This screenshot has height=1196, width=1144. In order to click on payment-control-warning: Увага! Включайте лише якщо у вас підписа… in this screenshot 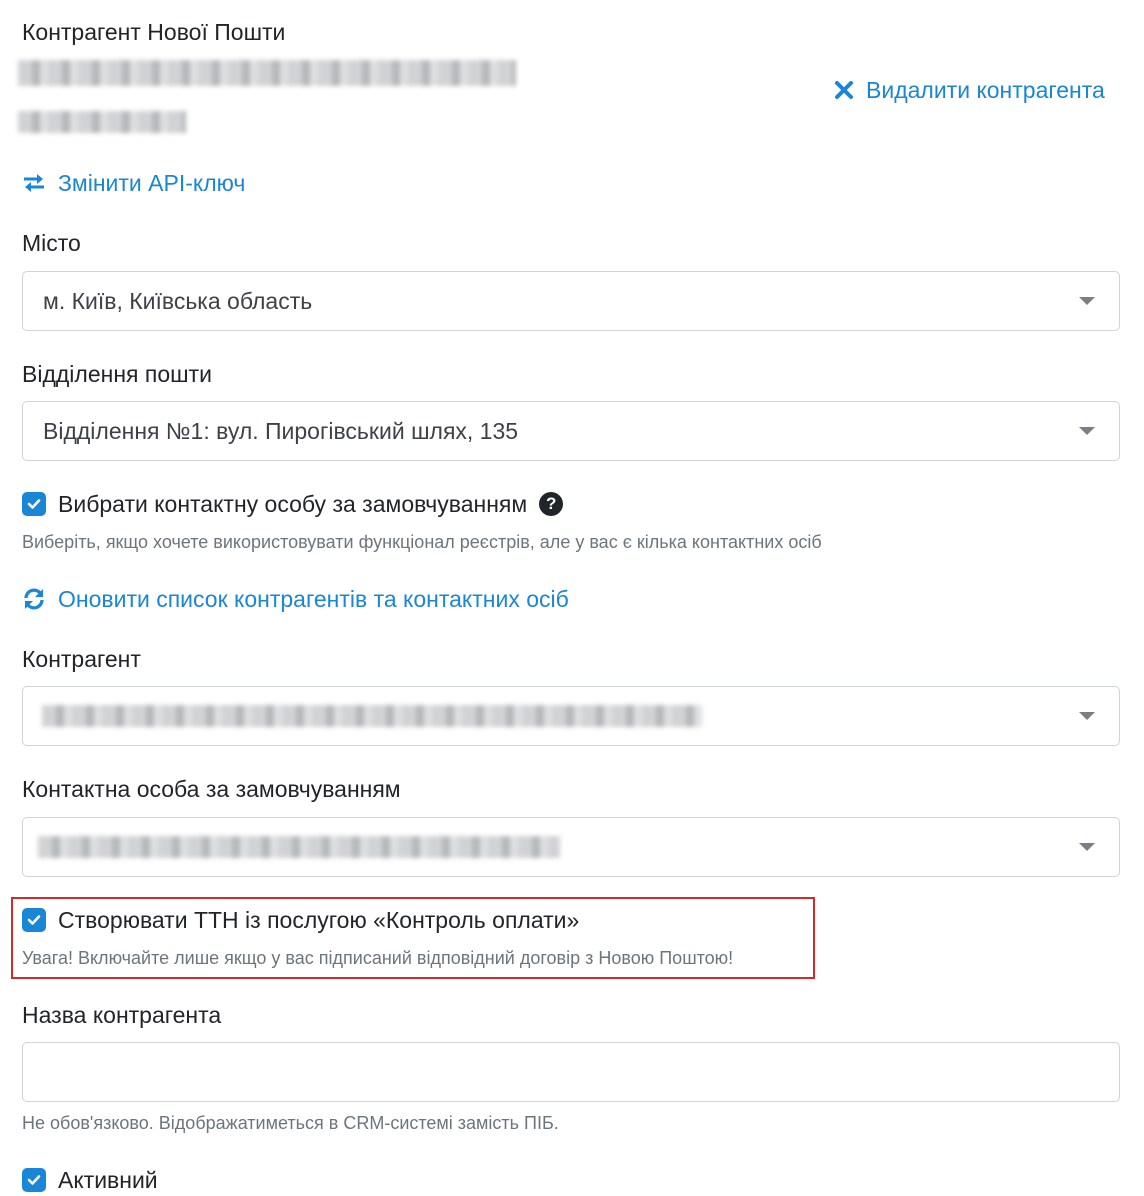, I will do `click(378, 958)`.